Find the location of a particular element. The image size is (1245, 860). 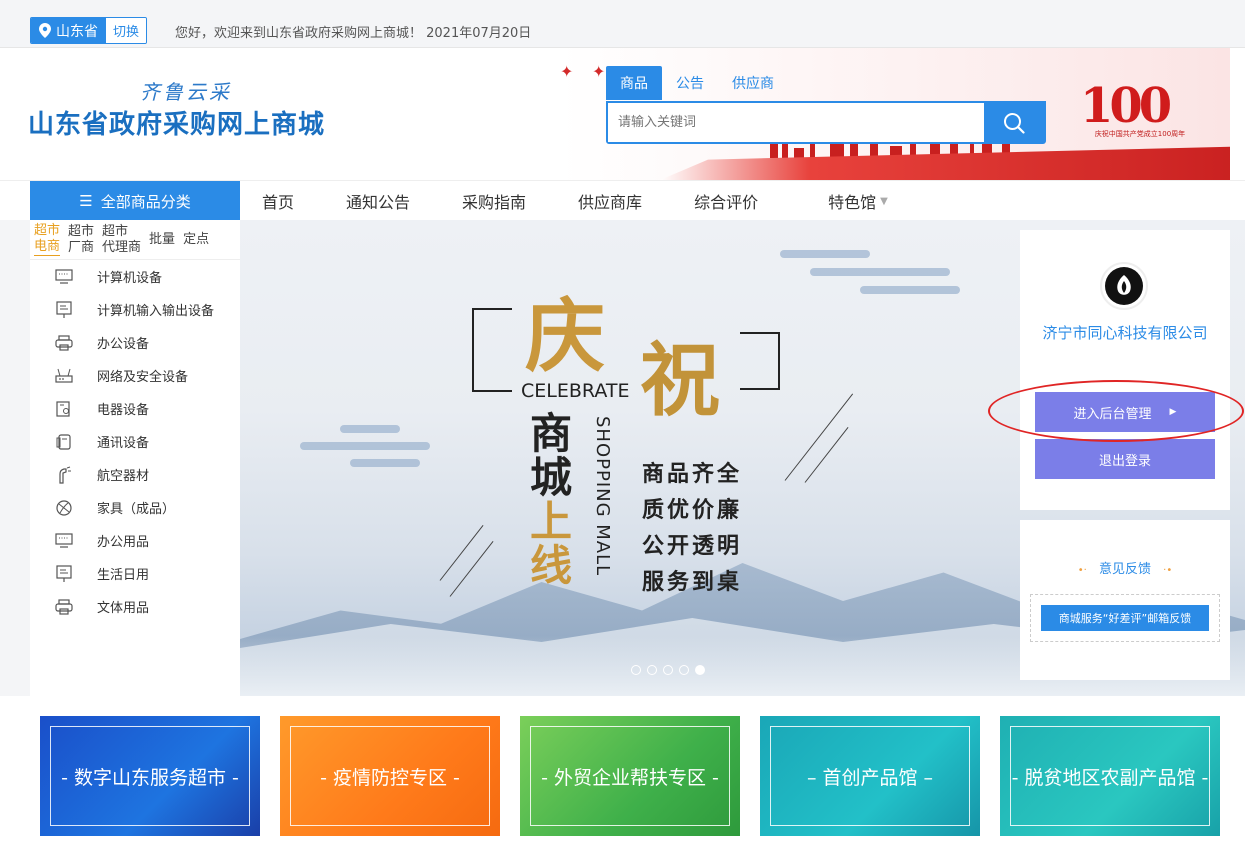

category-item: 计算机输入输出设备 is located at coordinates (135, 309).